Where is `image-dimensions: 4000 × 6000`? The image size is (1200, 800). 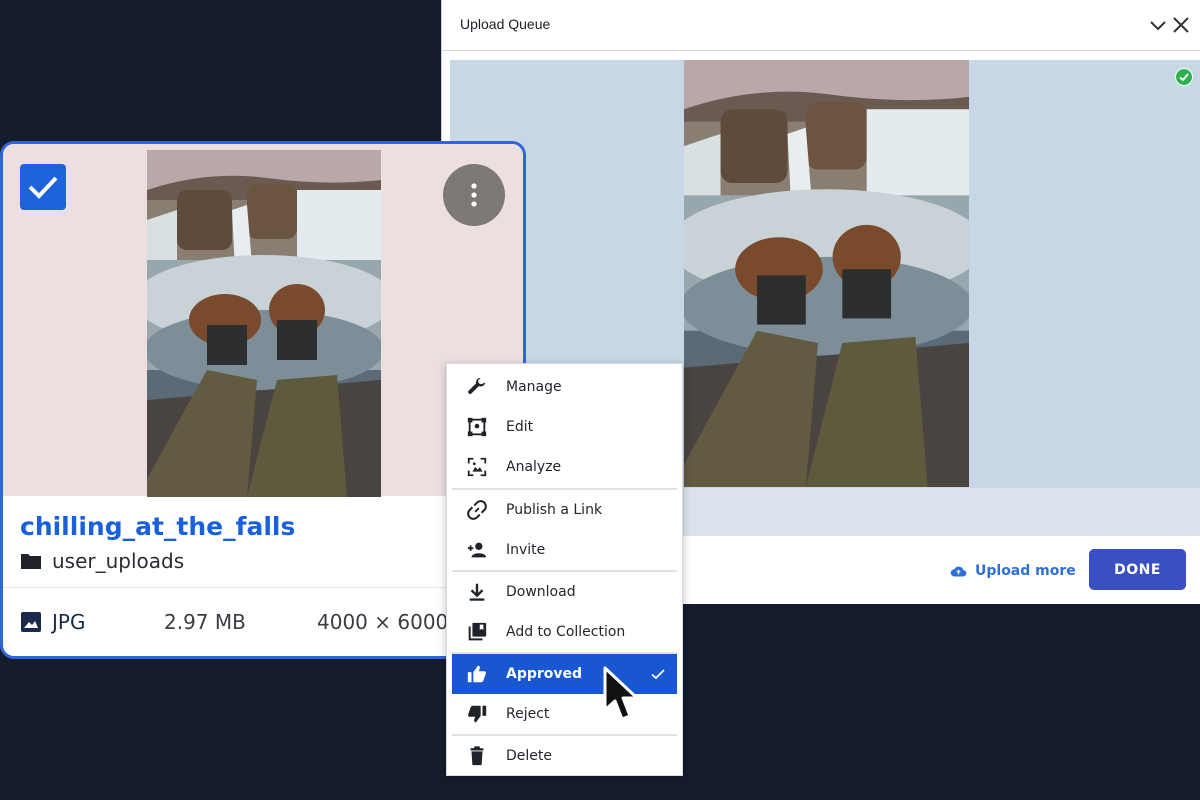
image-dimensions: 4000 × 6000 is located at coordinates (383, 622).